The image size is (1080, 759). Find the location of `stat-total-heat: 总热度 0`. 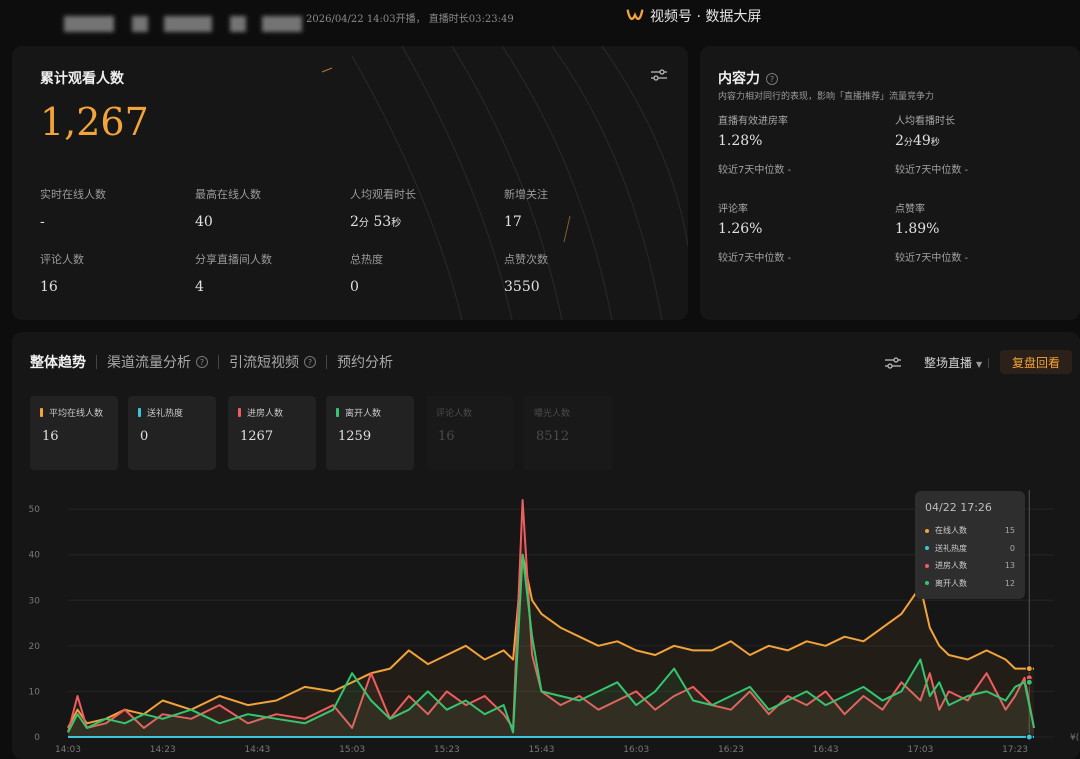

stat-total-heat: 总热度 0 is located at coordinates (366, 274).